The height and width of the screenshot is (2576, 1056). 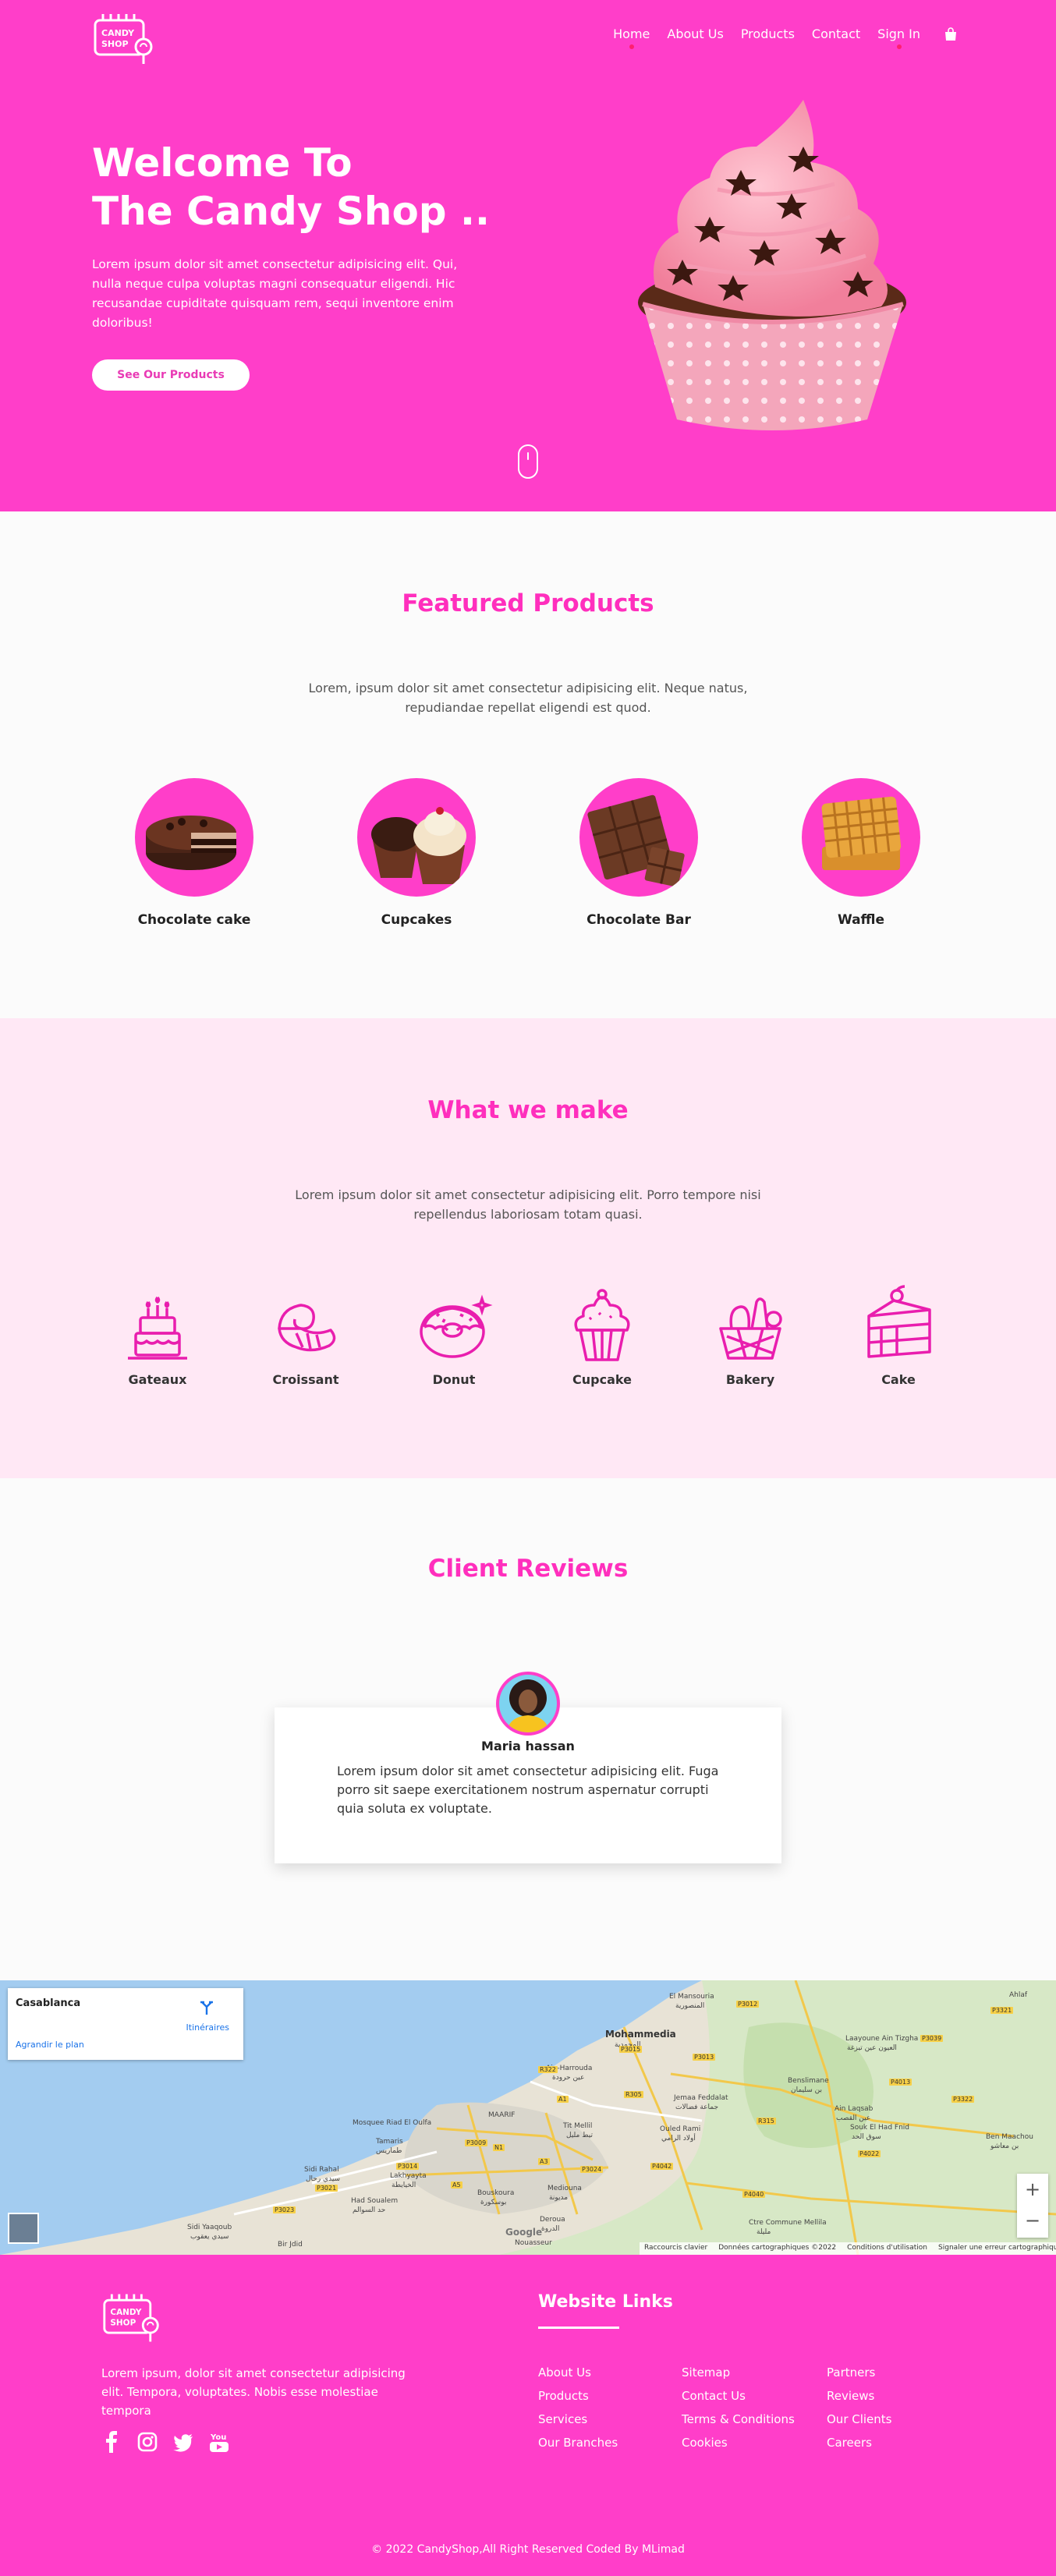 What do you see at coordinates (679, 2139) in the screenshot?
I see `map-label: أولاد الرامي` at bounding box center [679, 2139].